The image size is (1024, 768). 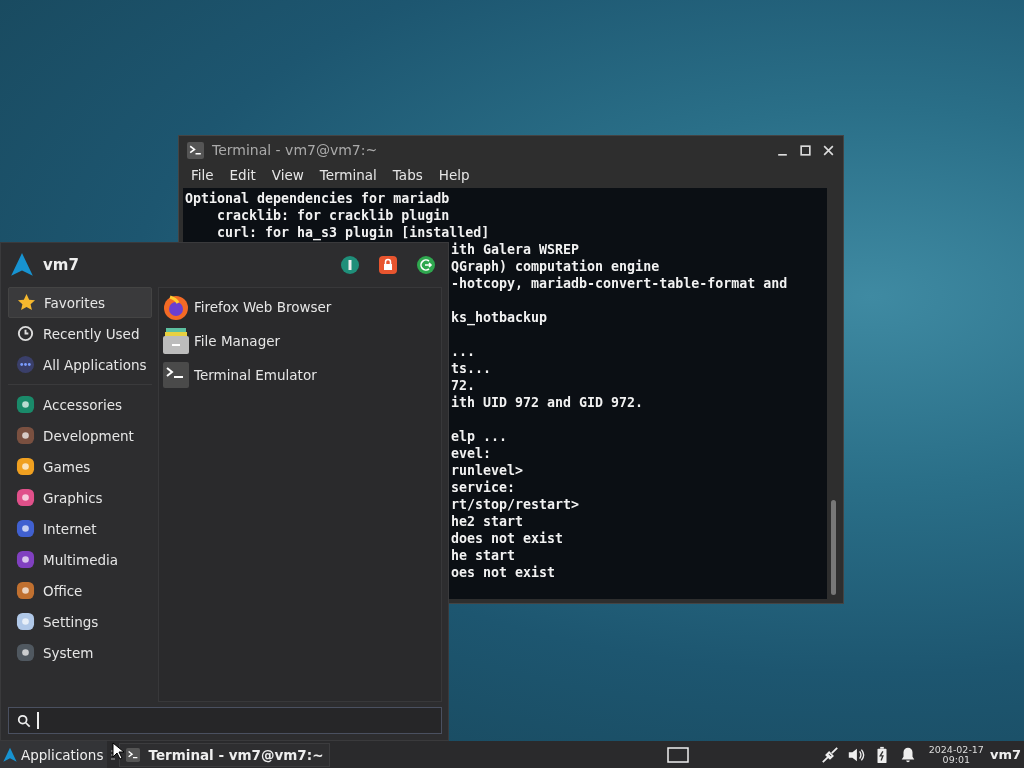 I want to click on terminal-line: ith UID 972 and GID 972., so click(x=547, y=402).